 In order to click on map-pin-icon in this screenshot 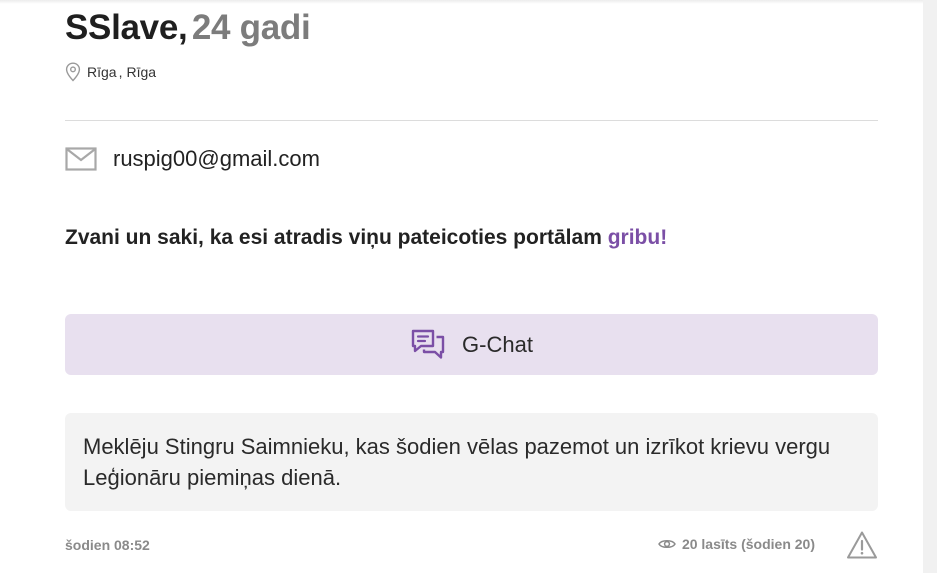, I will do `click(73, 72)`.